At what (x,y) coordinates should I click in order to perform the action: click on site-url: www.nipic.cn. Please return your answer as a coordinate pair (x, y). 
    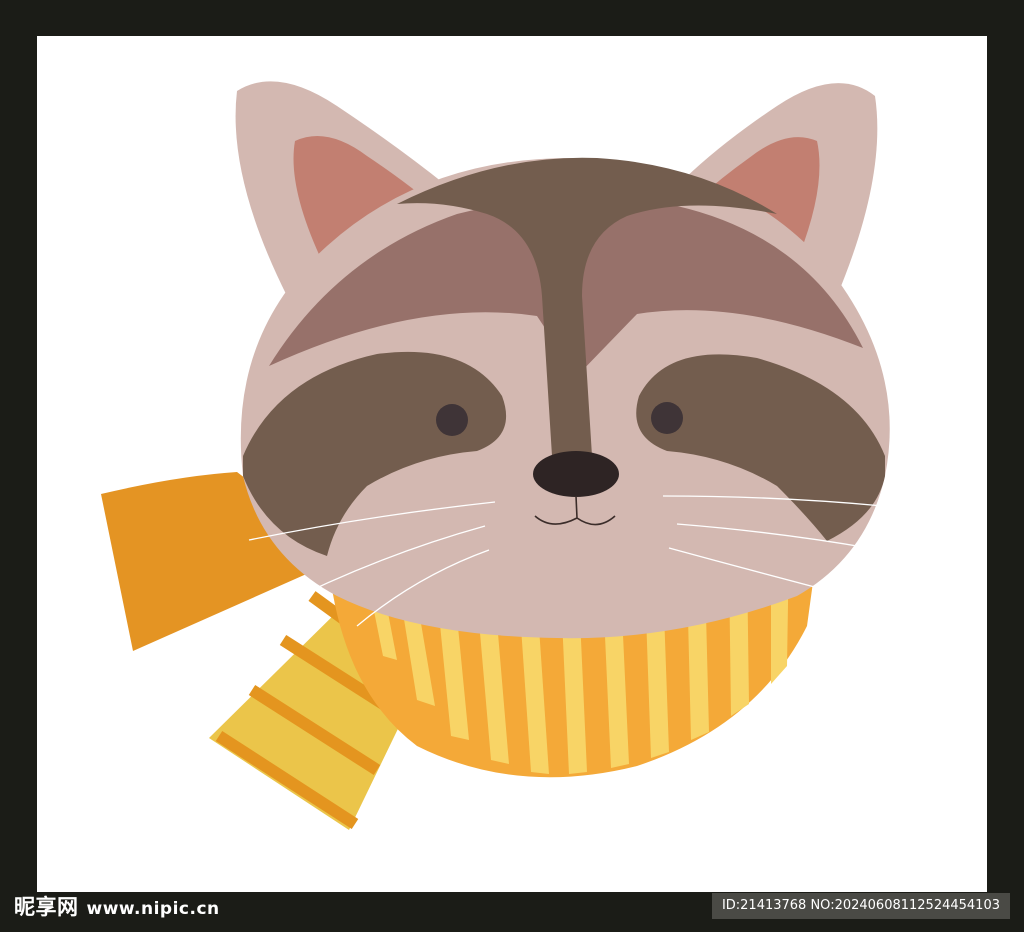
    Looking at the image, I should click on (153, 909).